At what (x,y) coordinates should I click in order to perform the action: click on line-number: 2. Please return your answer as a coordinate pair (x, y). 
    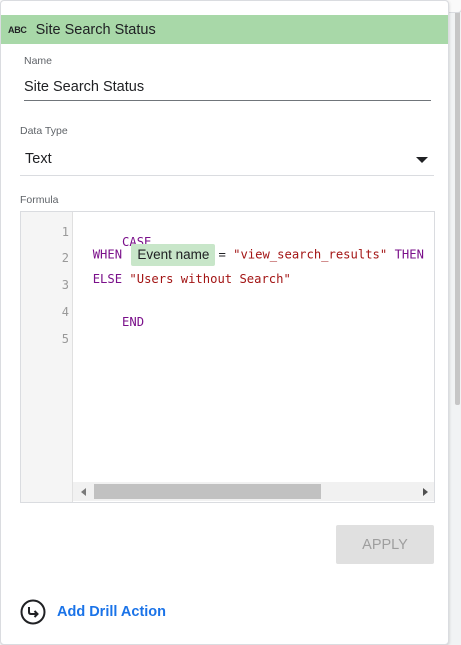
    Looking at the image, I should click on (65, 258).